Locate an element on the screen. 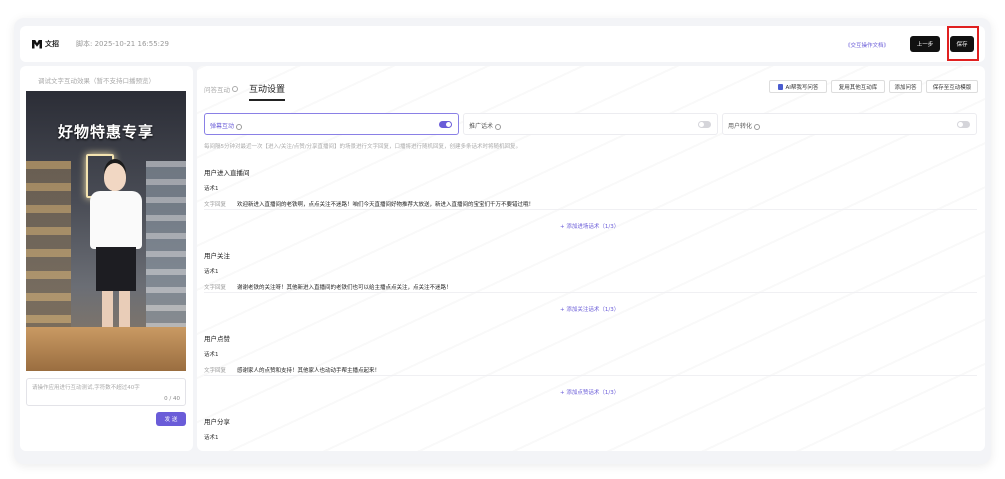 Image resolution: width=1005 pixels, height=479 pixels. logo-icon is located at coordinates (37, 44).